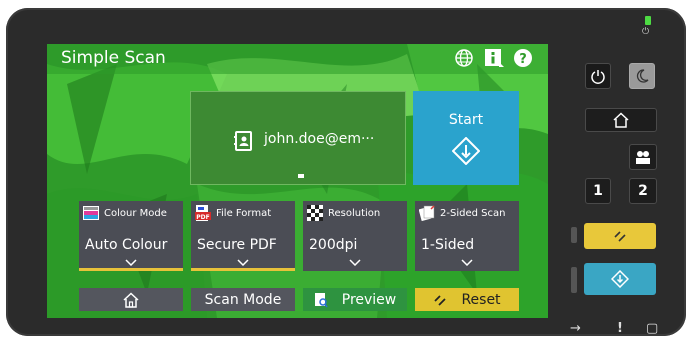  Describe the element at coordinates (243, 236) in the screenshot. I see `file-format-tile: PDF File Format Secure PDF` at that location.